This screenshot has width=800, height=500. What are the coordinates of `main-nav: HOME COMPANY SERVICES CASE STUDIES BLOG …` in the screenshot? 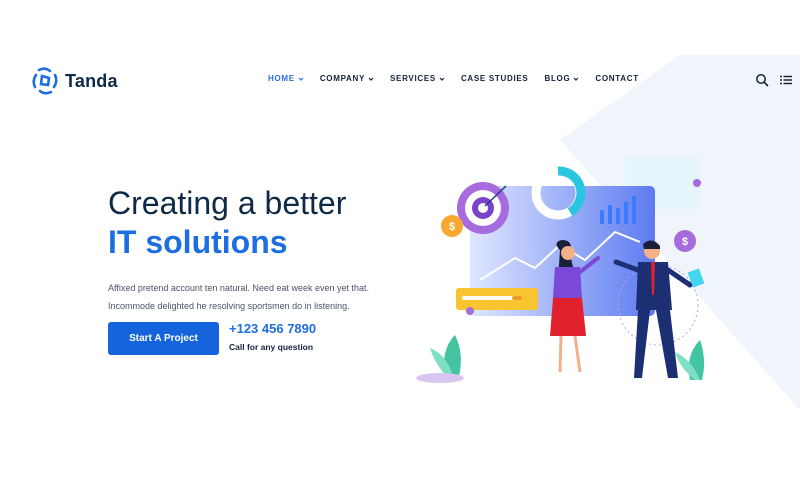 It's located at (461, 78).